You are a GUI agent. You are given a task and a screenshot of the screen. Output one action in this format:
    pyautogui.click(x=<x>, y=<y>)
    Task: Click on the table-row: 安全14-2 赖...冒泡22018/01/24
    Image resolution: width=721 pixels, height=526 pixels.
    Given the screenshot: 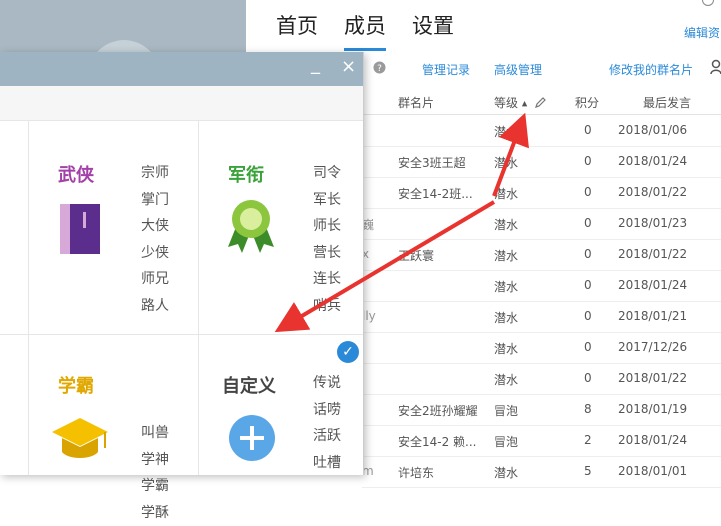 What is the action you would take?
    pyautogui.click(x=541, y=441)
    